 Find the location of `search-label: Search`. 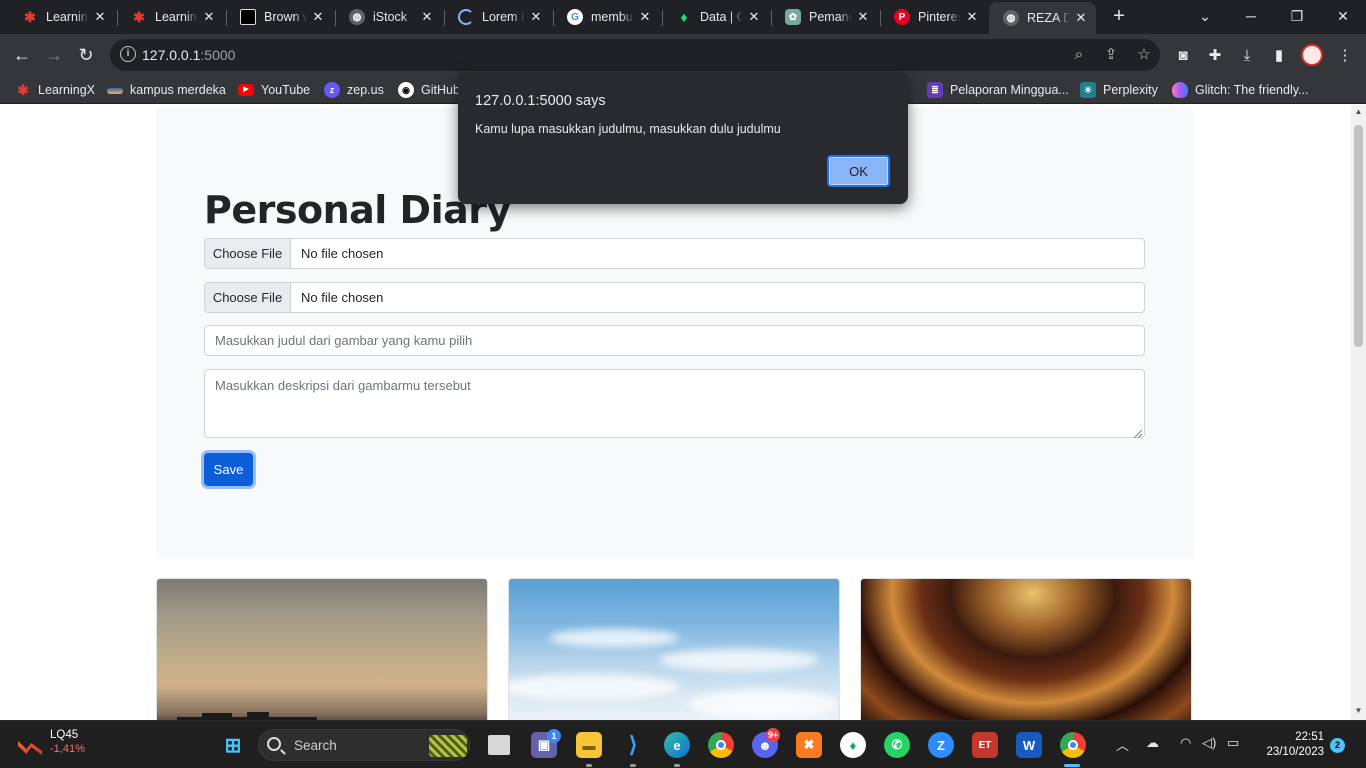

search-label: Search is located at coordinates (315, 745).